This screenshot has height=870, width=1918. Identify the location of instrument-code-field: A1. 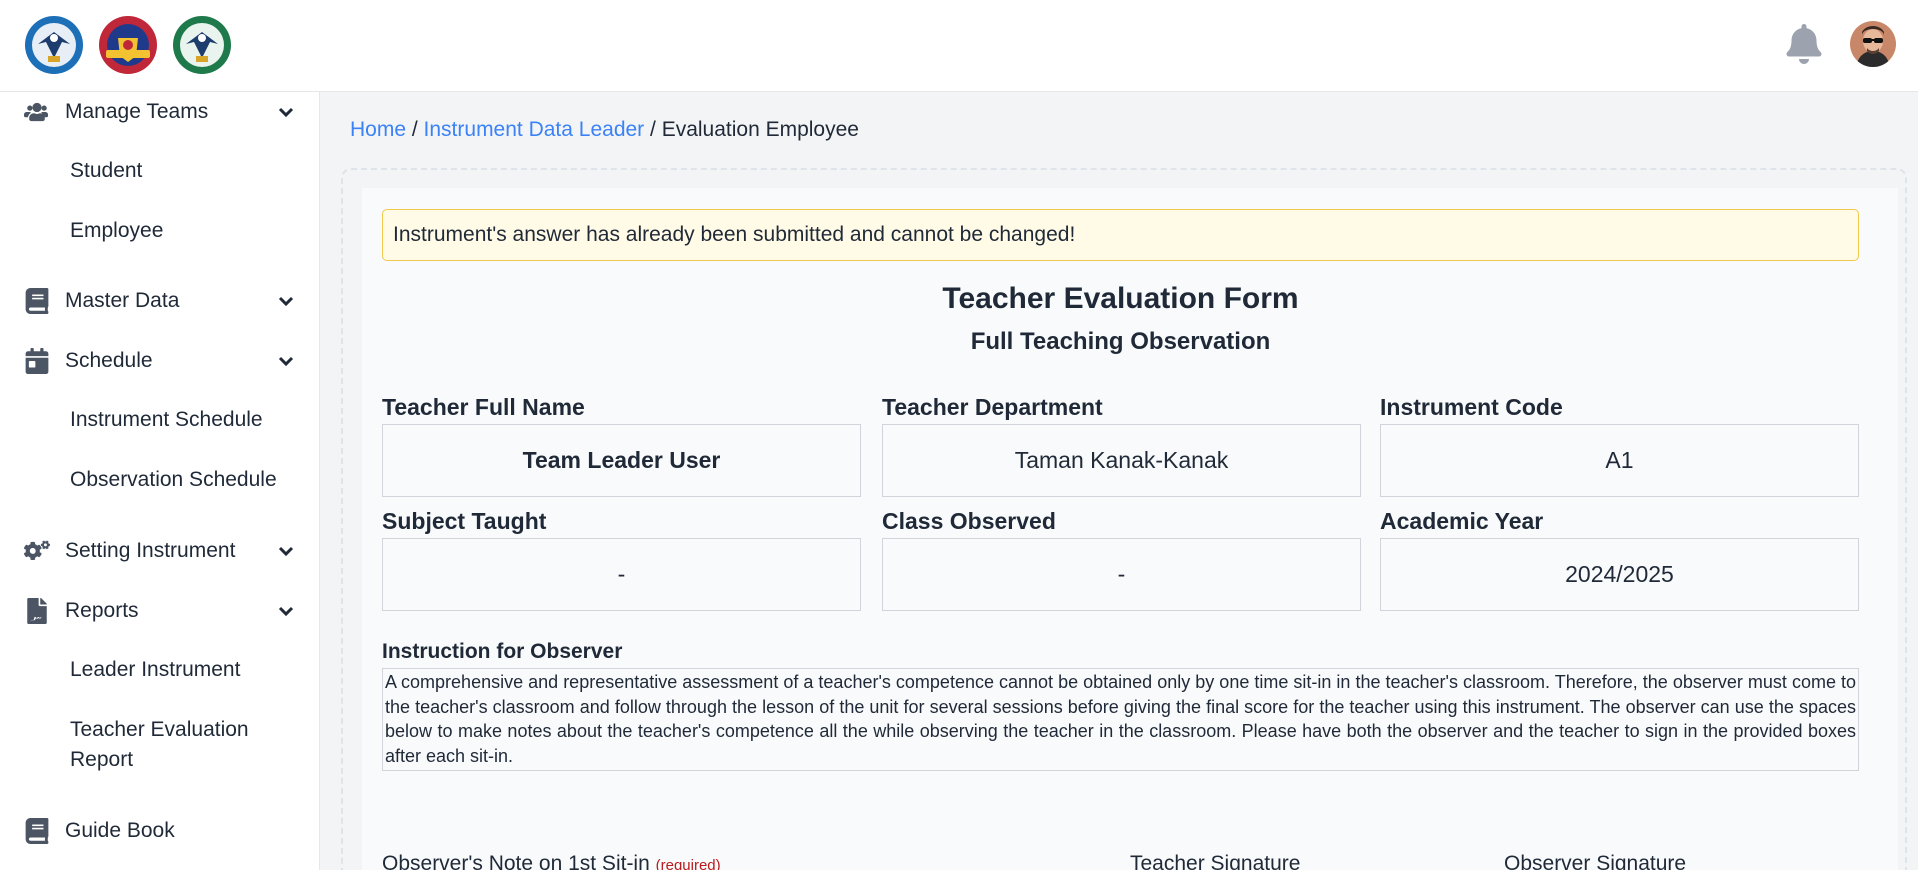
(1619, 460).